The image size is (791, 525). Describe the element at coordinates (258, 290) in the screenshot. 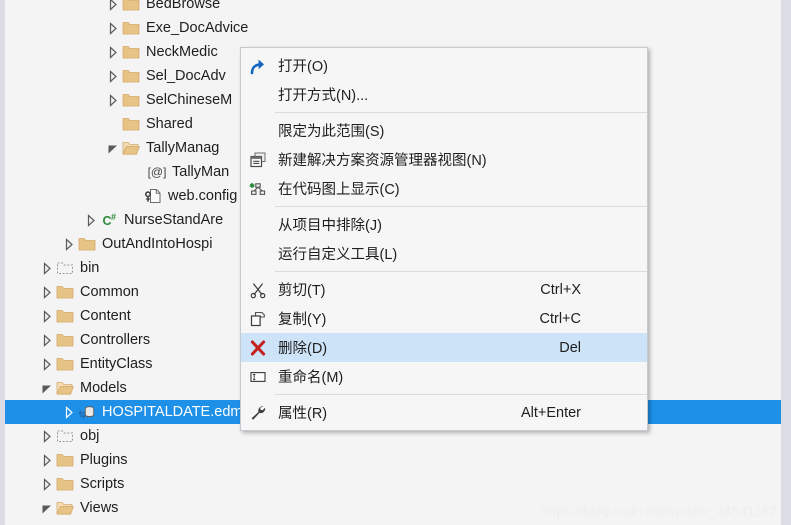

I see `scissors-icon` at that location.